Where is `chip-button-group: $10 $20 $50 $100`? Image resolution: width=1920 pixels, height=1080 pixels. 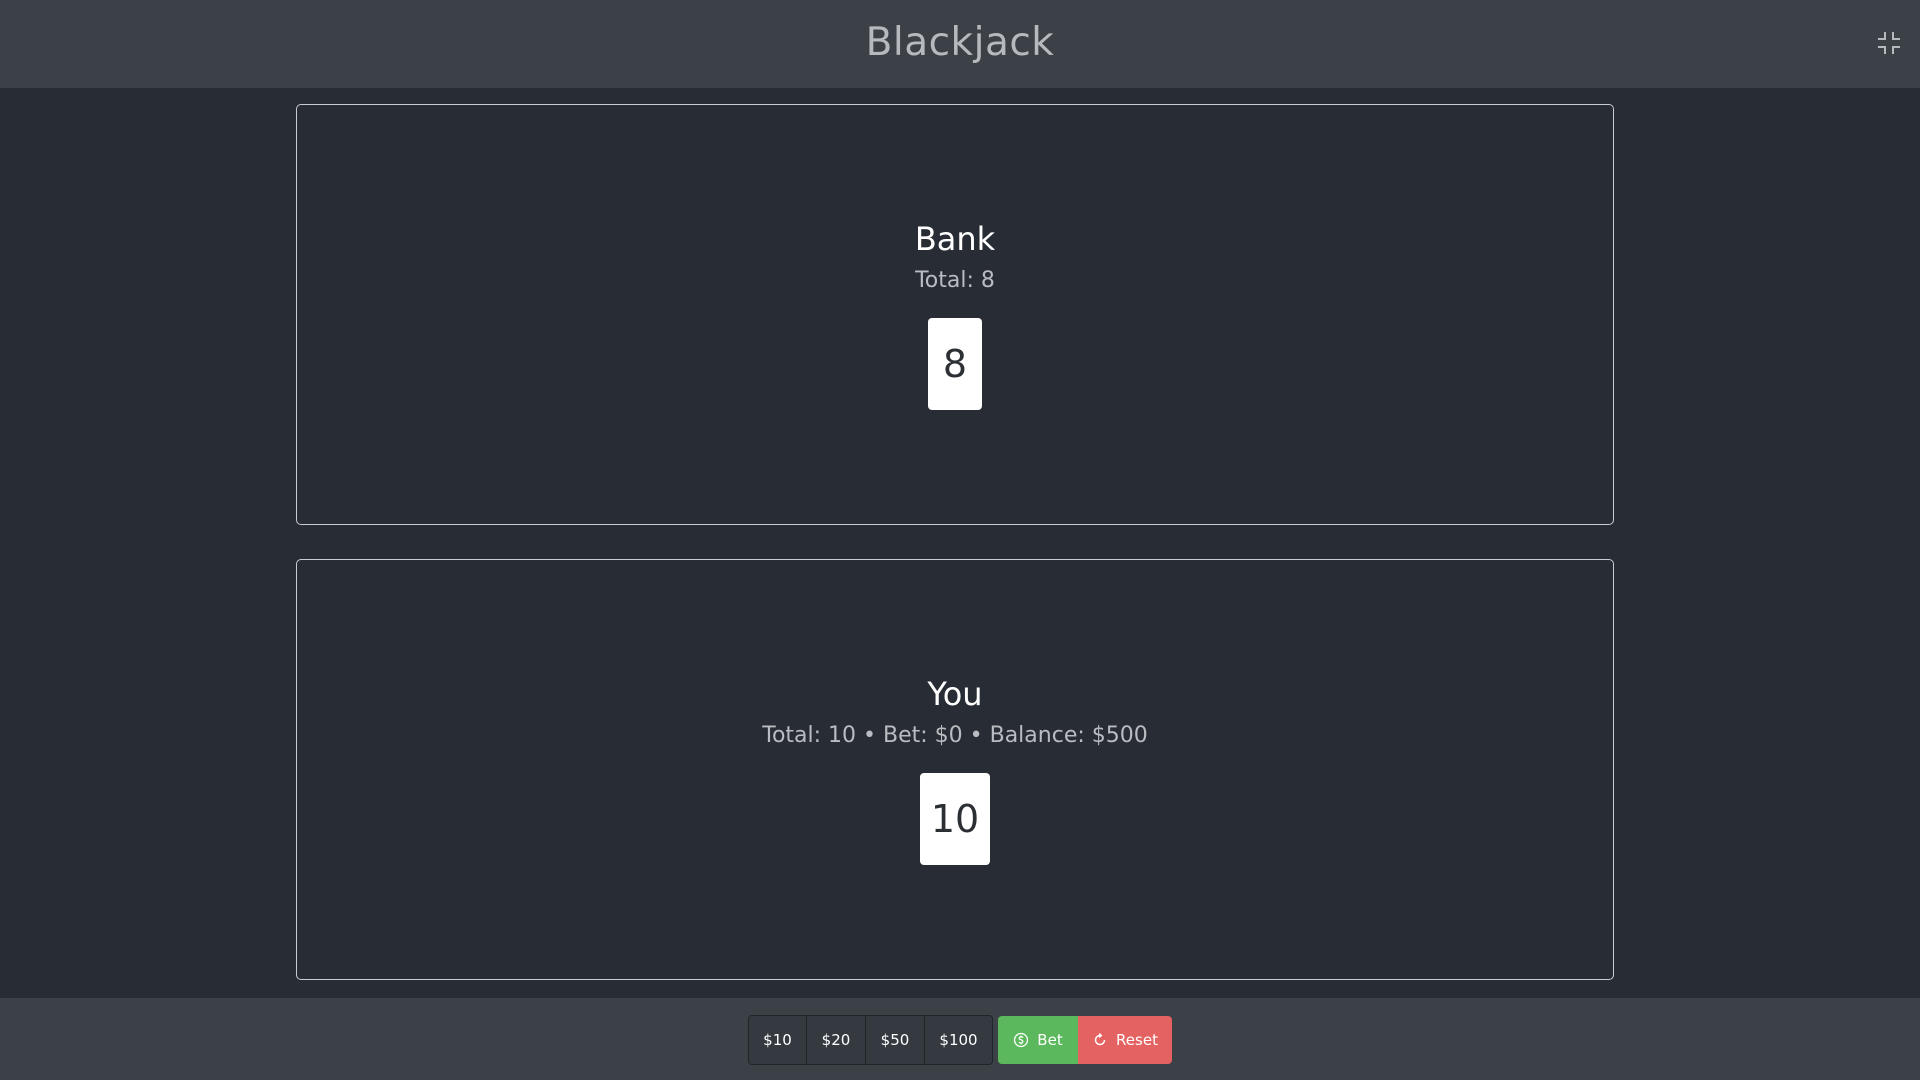
chip-button-group: $10 $20 $50 $100 is located at coordinates (870, 1040).